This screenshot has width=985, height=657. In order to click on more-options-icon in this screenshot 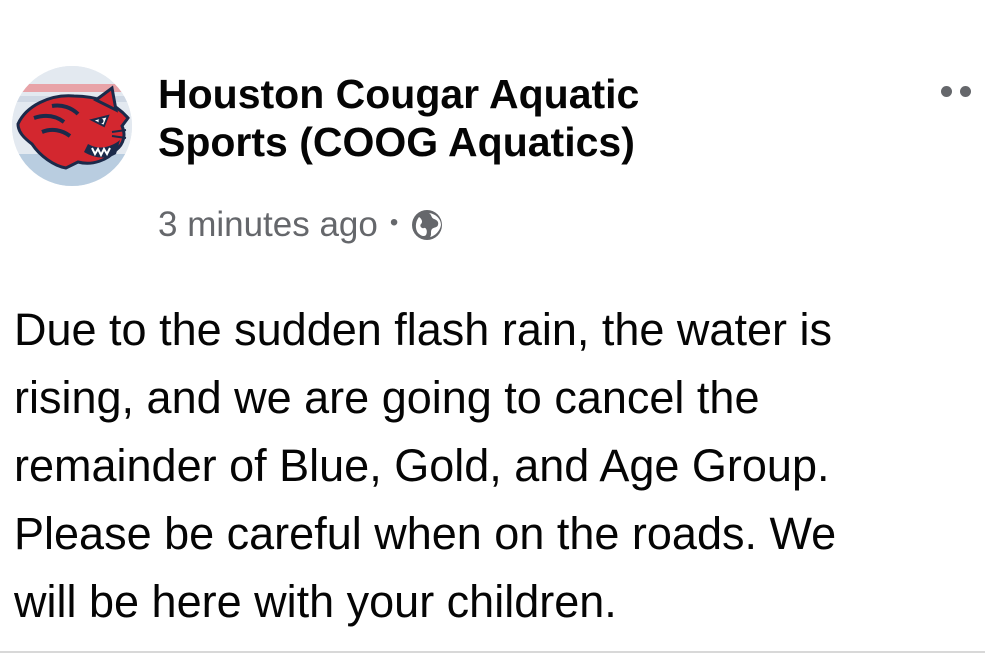, I will do `click(946, 91)`.